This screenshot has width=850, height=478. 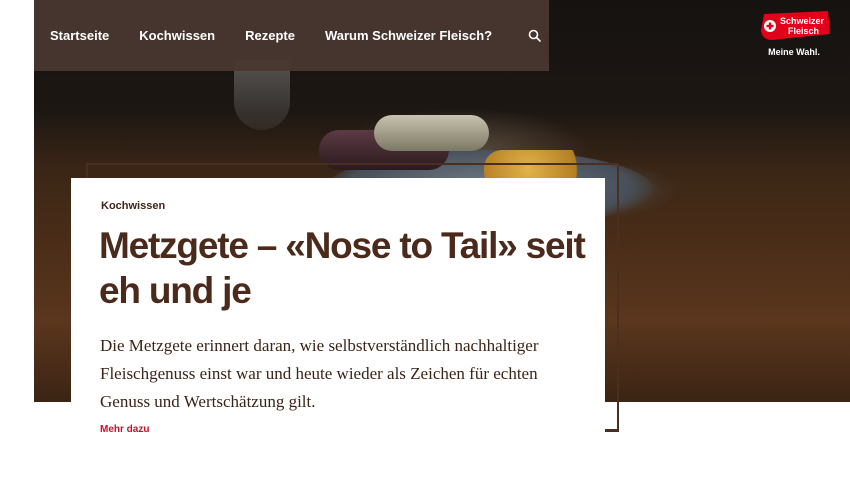 What do you see at coordinates (349, 268) in the screenshot?
I see `article-title: Metzgete – «Nose to Tail» seit eh und je` at bounding box center [349, 268].